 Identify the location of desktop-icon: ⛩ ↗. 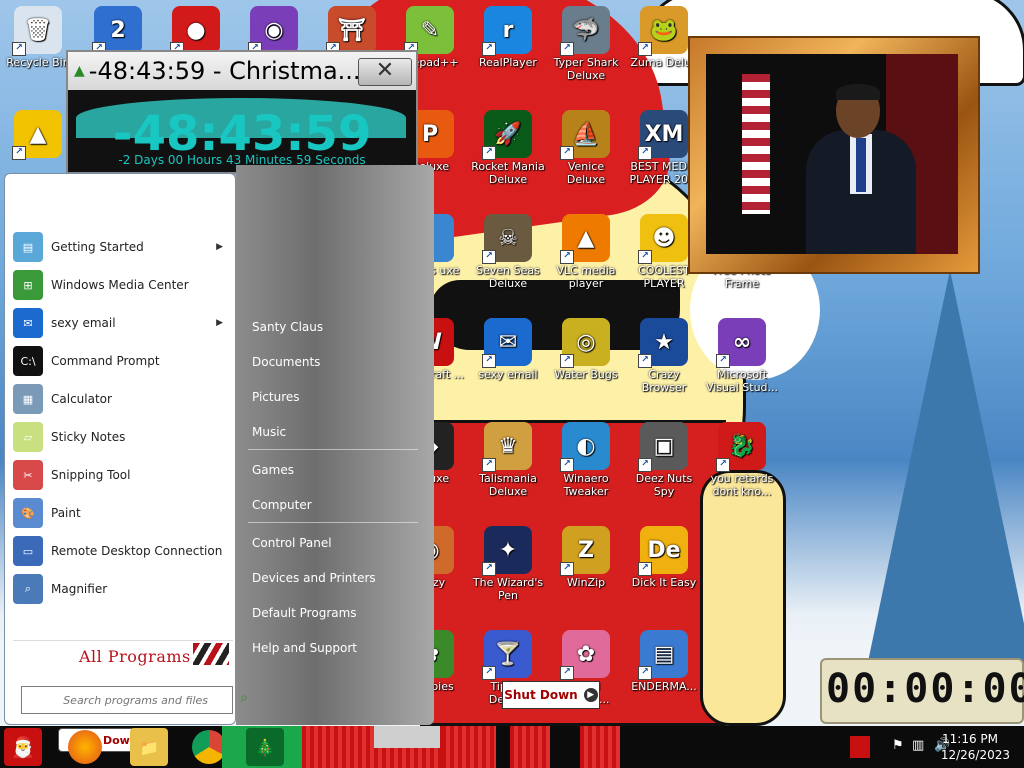
(352, 31).